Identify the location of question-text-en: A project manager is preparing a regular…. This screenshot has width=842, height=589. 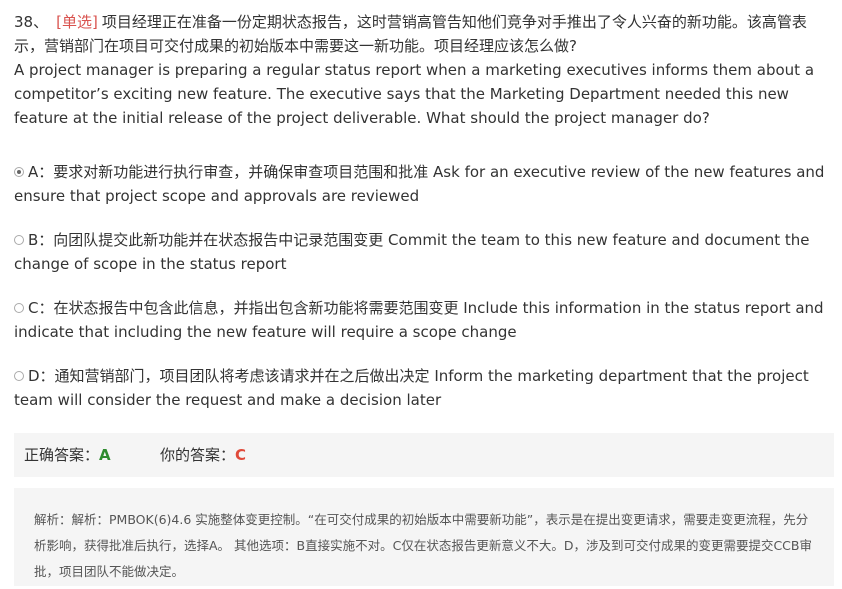
(414, 94).